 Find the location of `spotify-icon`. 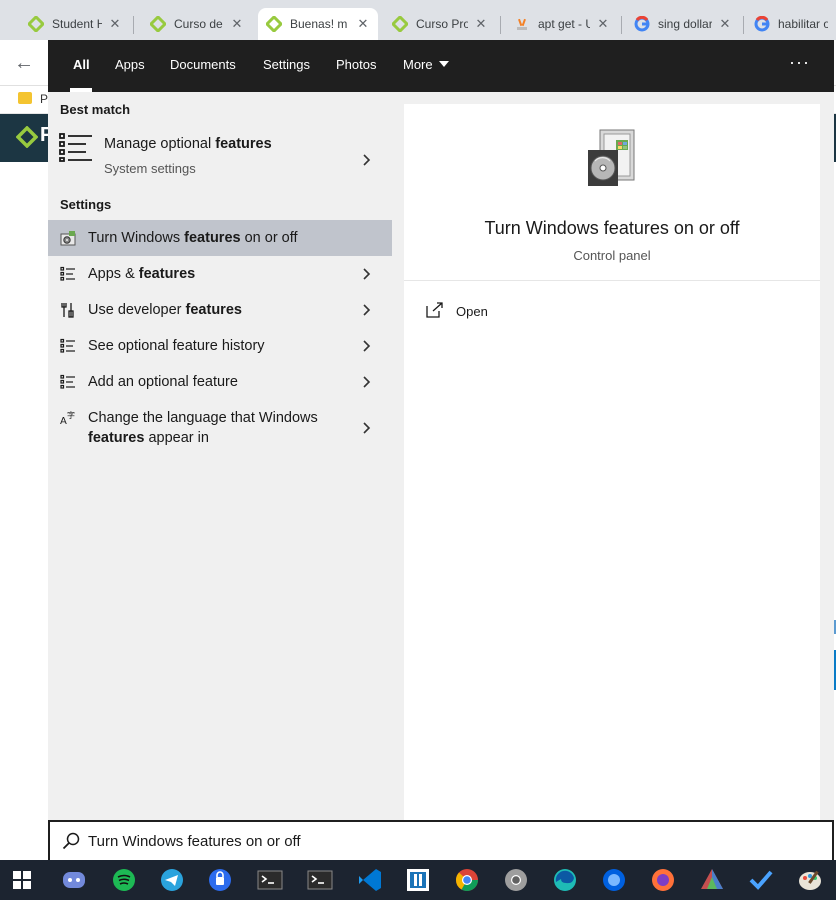

spotify-icon is located at coordinates (124, 880).